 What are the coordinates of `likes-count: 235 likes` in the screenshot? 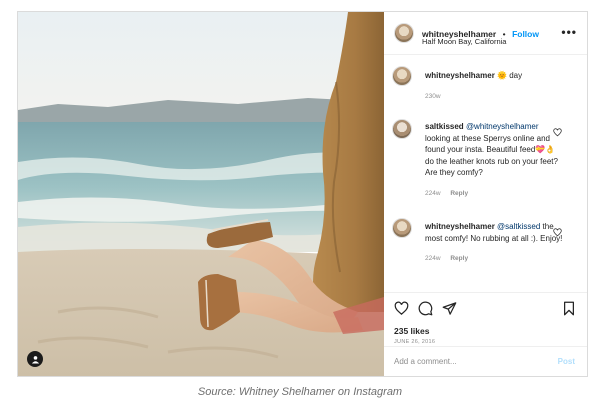 It's located at (411, 331).